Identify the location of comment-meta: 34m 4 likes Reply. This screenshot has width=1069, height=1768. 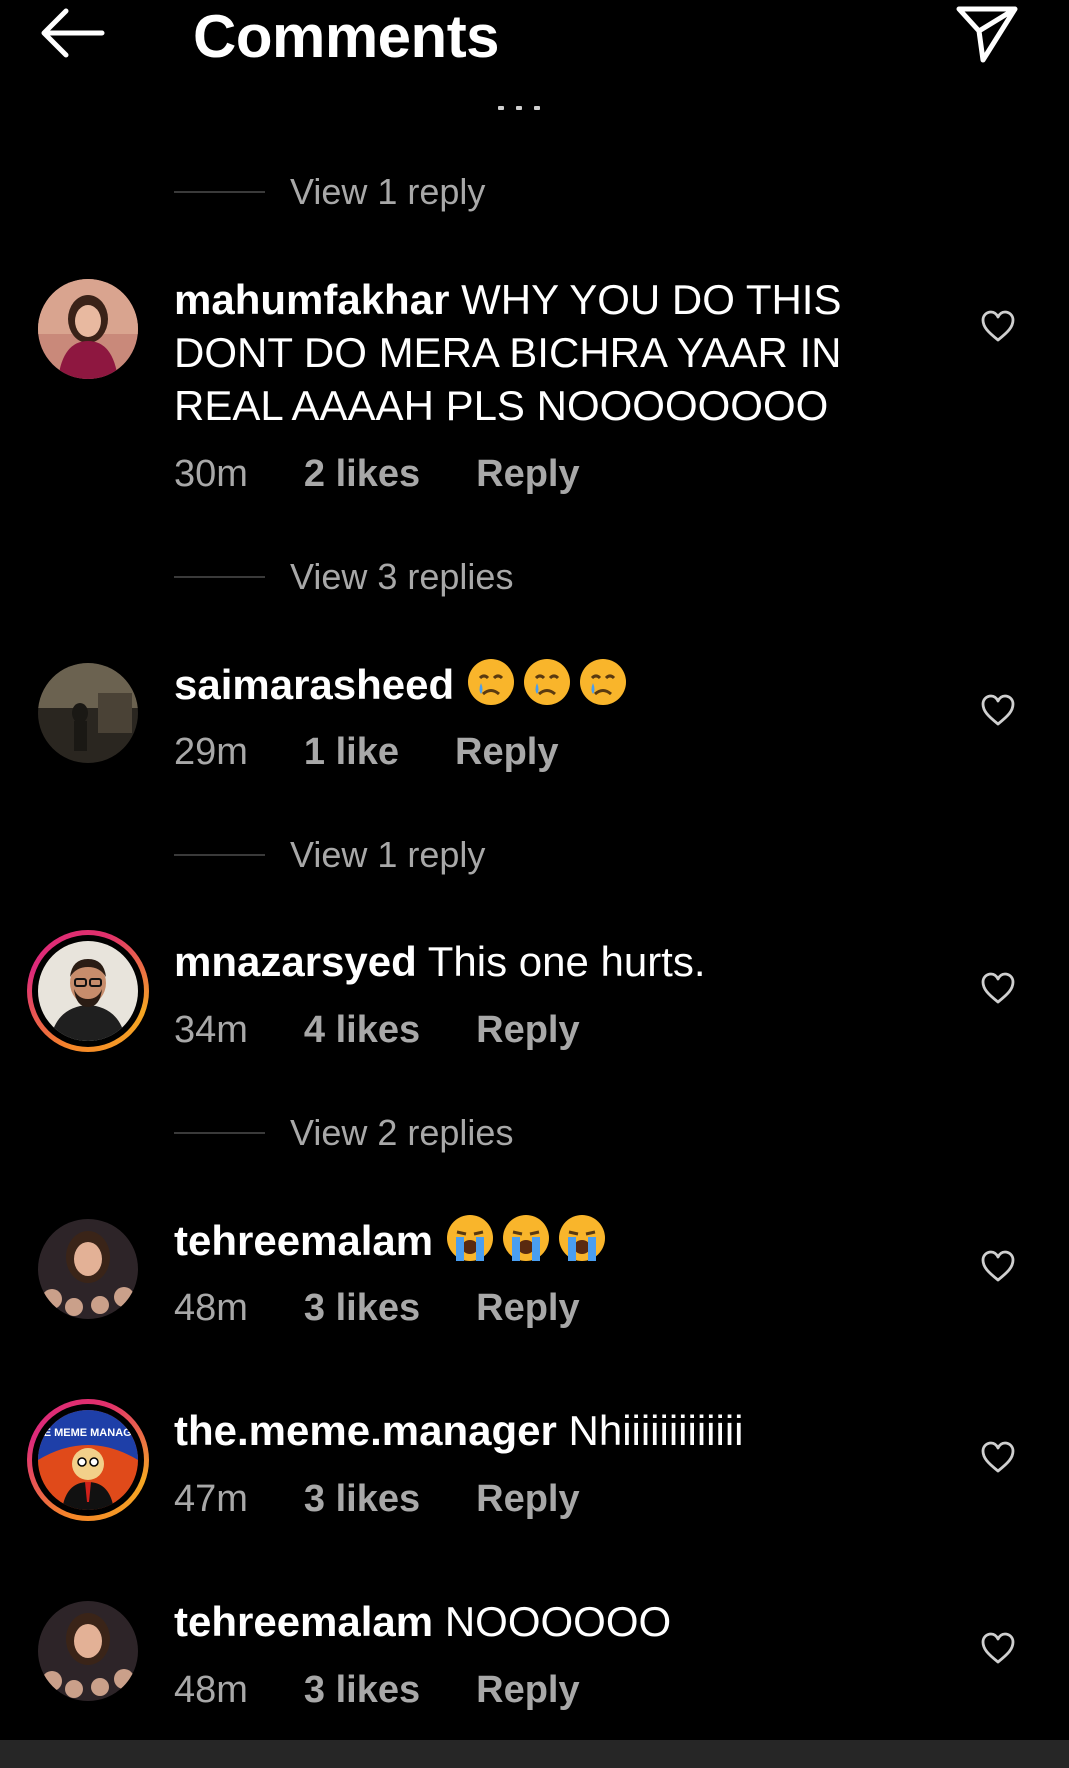
(377, 1030).